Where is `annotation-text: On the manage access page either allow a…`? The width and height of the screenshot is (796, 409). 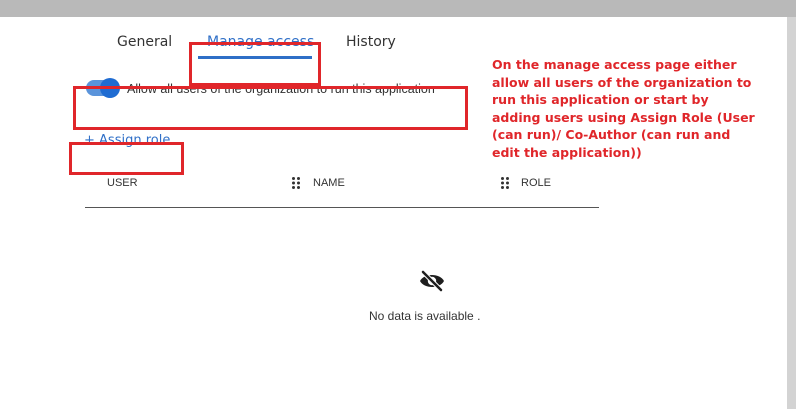 annotation-text: On the manage access page either allow a… is located at coordinates (637, 109).